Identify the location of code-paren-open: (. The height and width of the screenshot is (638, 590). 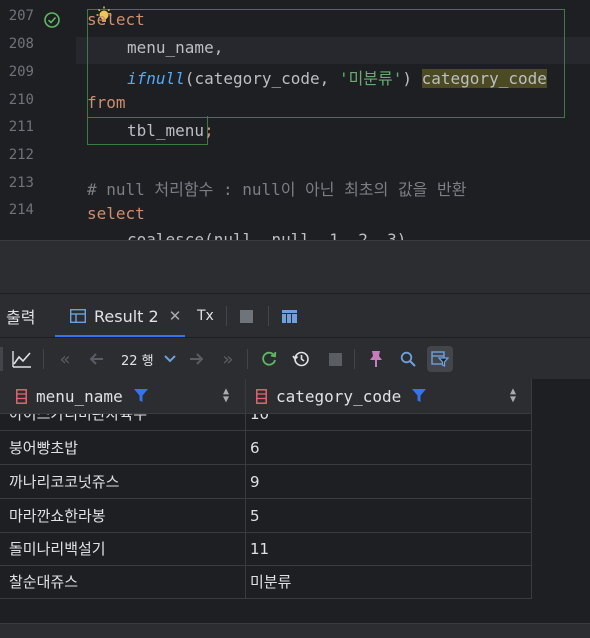
(189, 78).